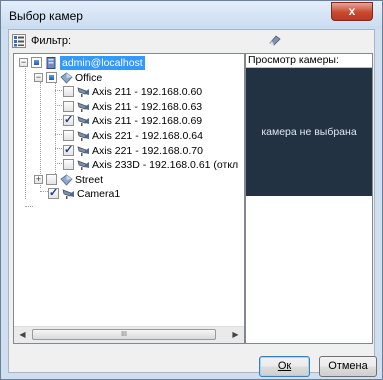  What do you see at coordinates (129, 180) in the screenshot?
I see `tree-node: + Street` at bounding box center [129, 180].